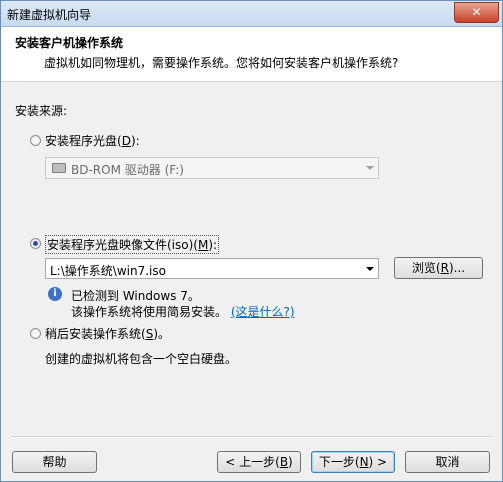 This screenshot has width=503, height=482. I want to click on disc-option-label: 安装程序光盘(D):, so click(92, 140).